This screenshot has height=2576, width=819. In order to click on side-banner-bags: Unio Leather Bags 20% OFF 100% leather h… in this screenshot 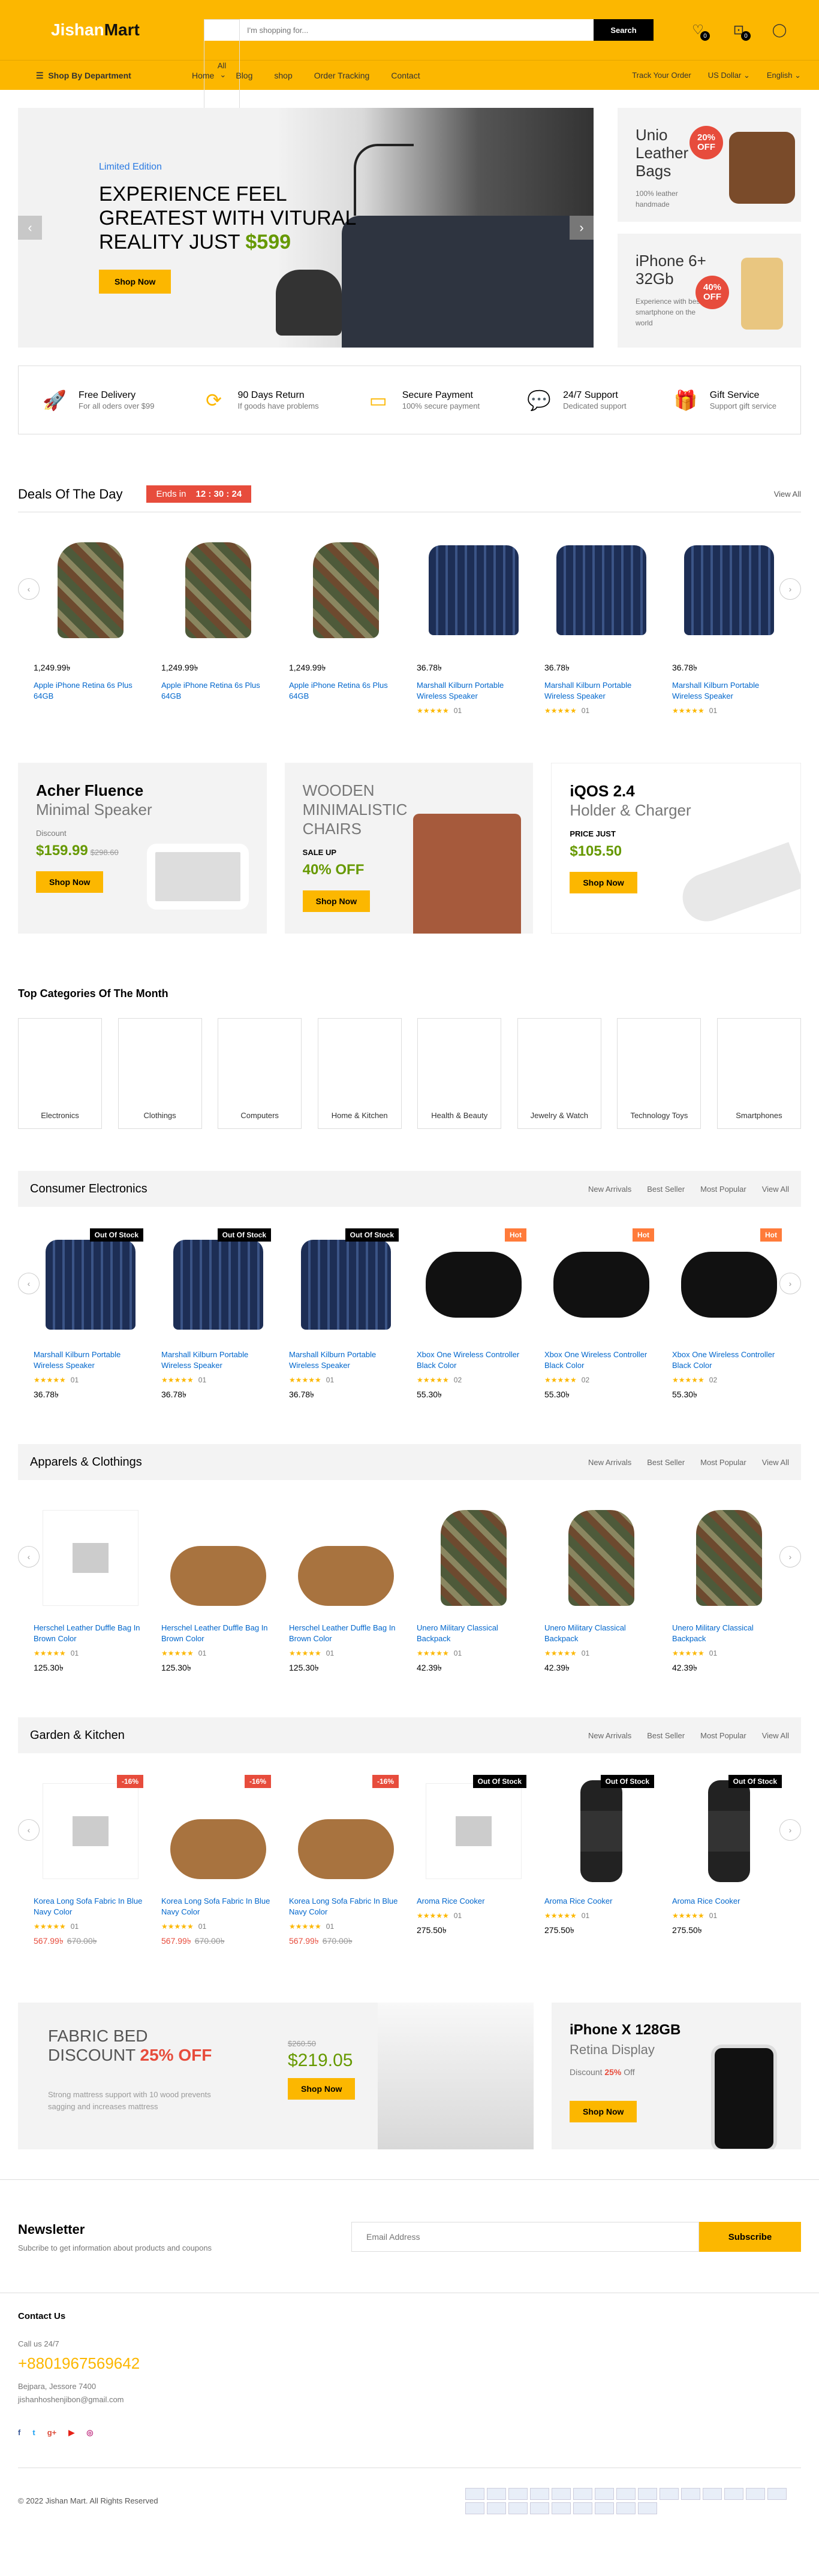, I will do `click(710, 165)`.